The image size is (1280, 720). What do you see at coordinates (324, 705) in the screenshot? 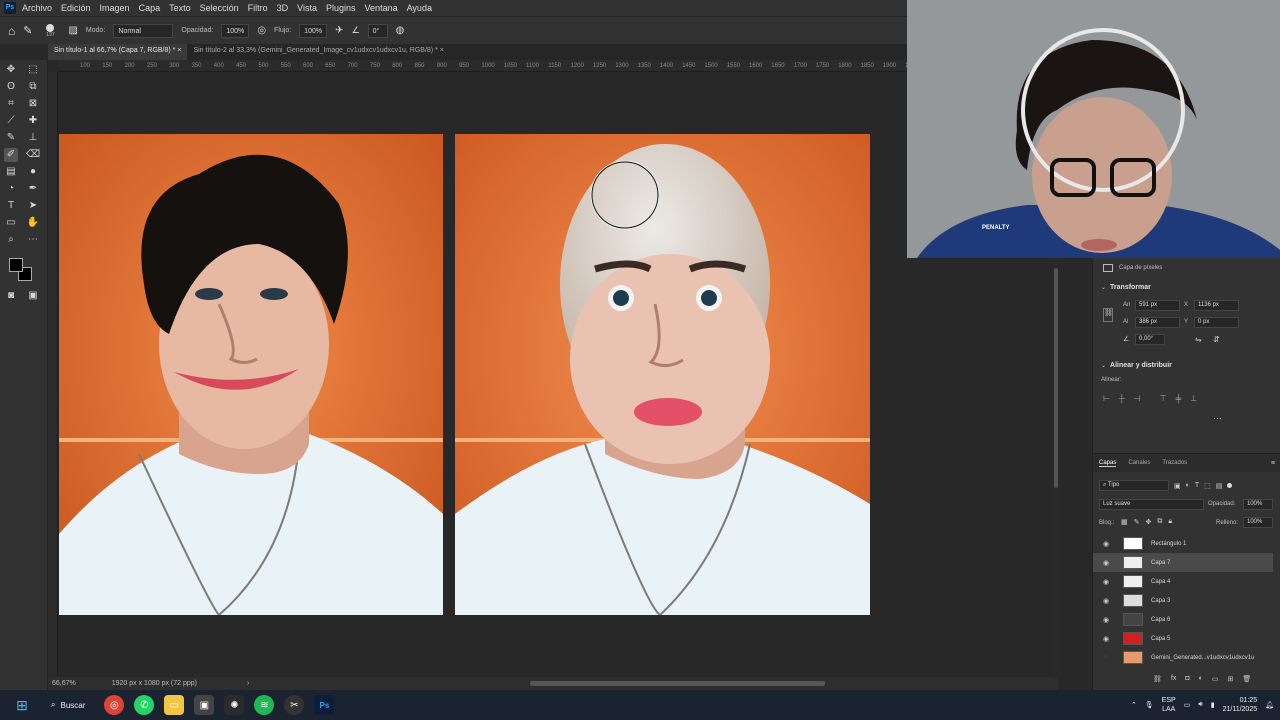
I see `photoshop-taskbar-icon: Ps` at bounding box center [324, 705].